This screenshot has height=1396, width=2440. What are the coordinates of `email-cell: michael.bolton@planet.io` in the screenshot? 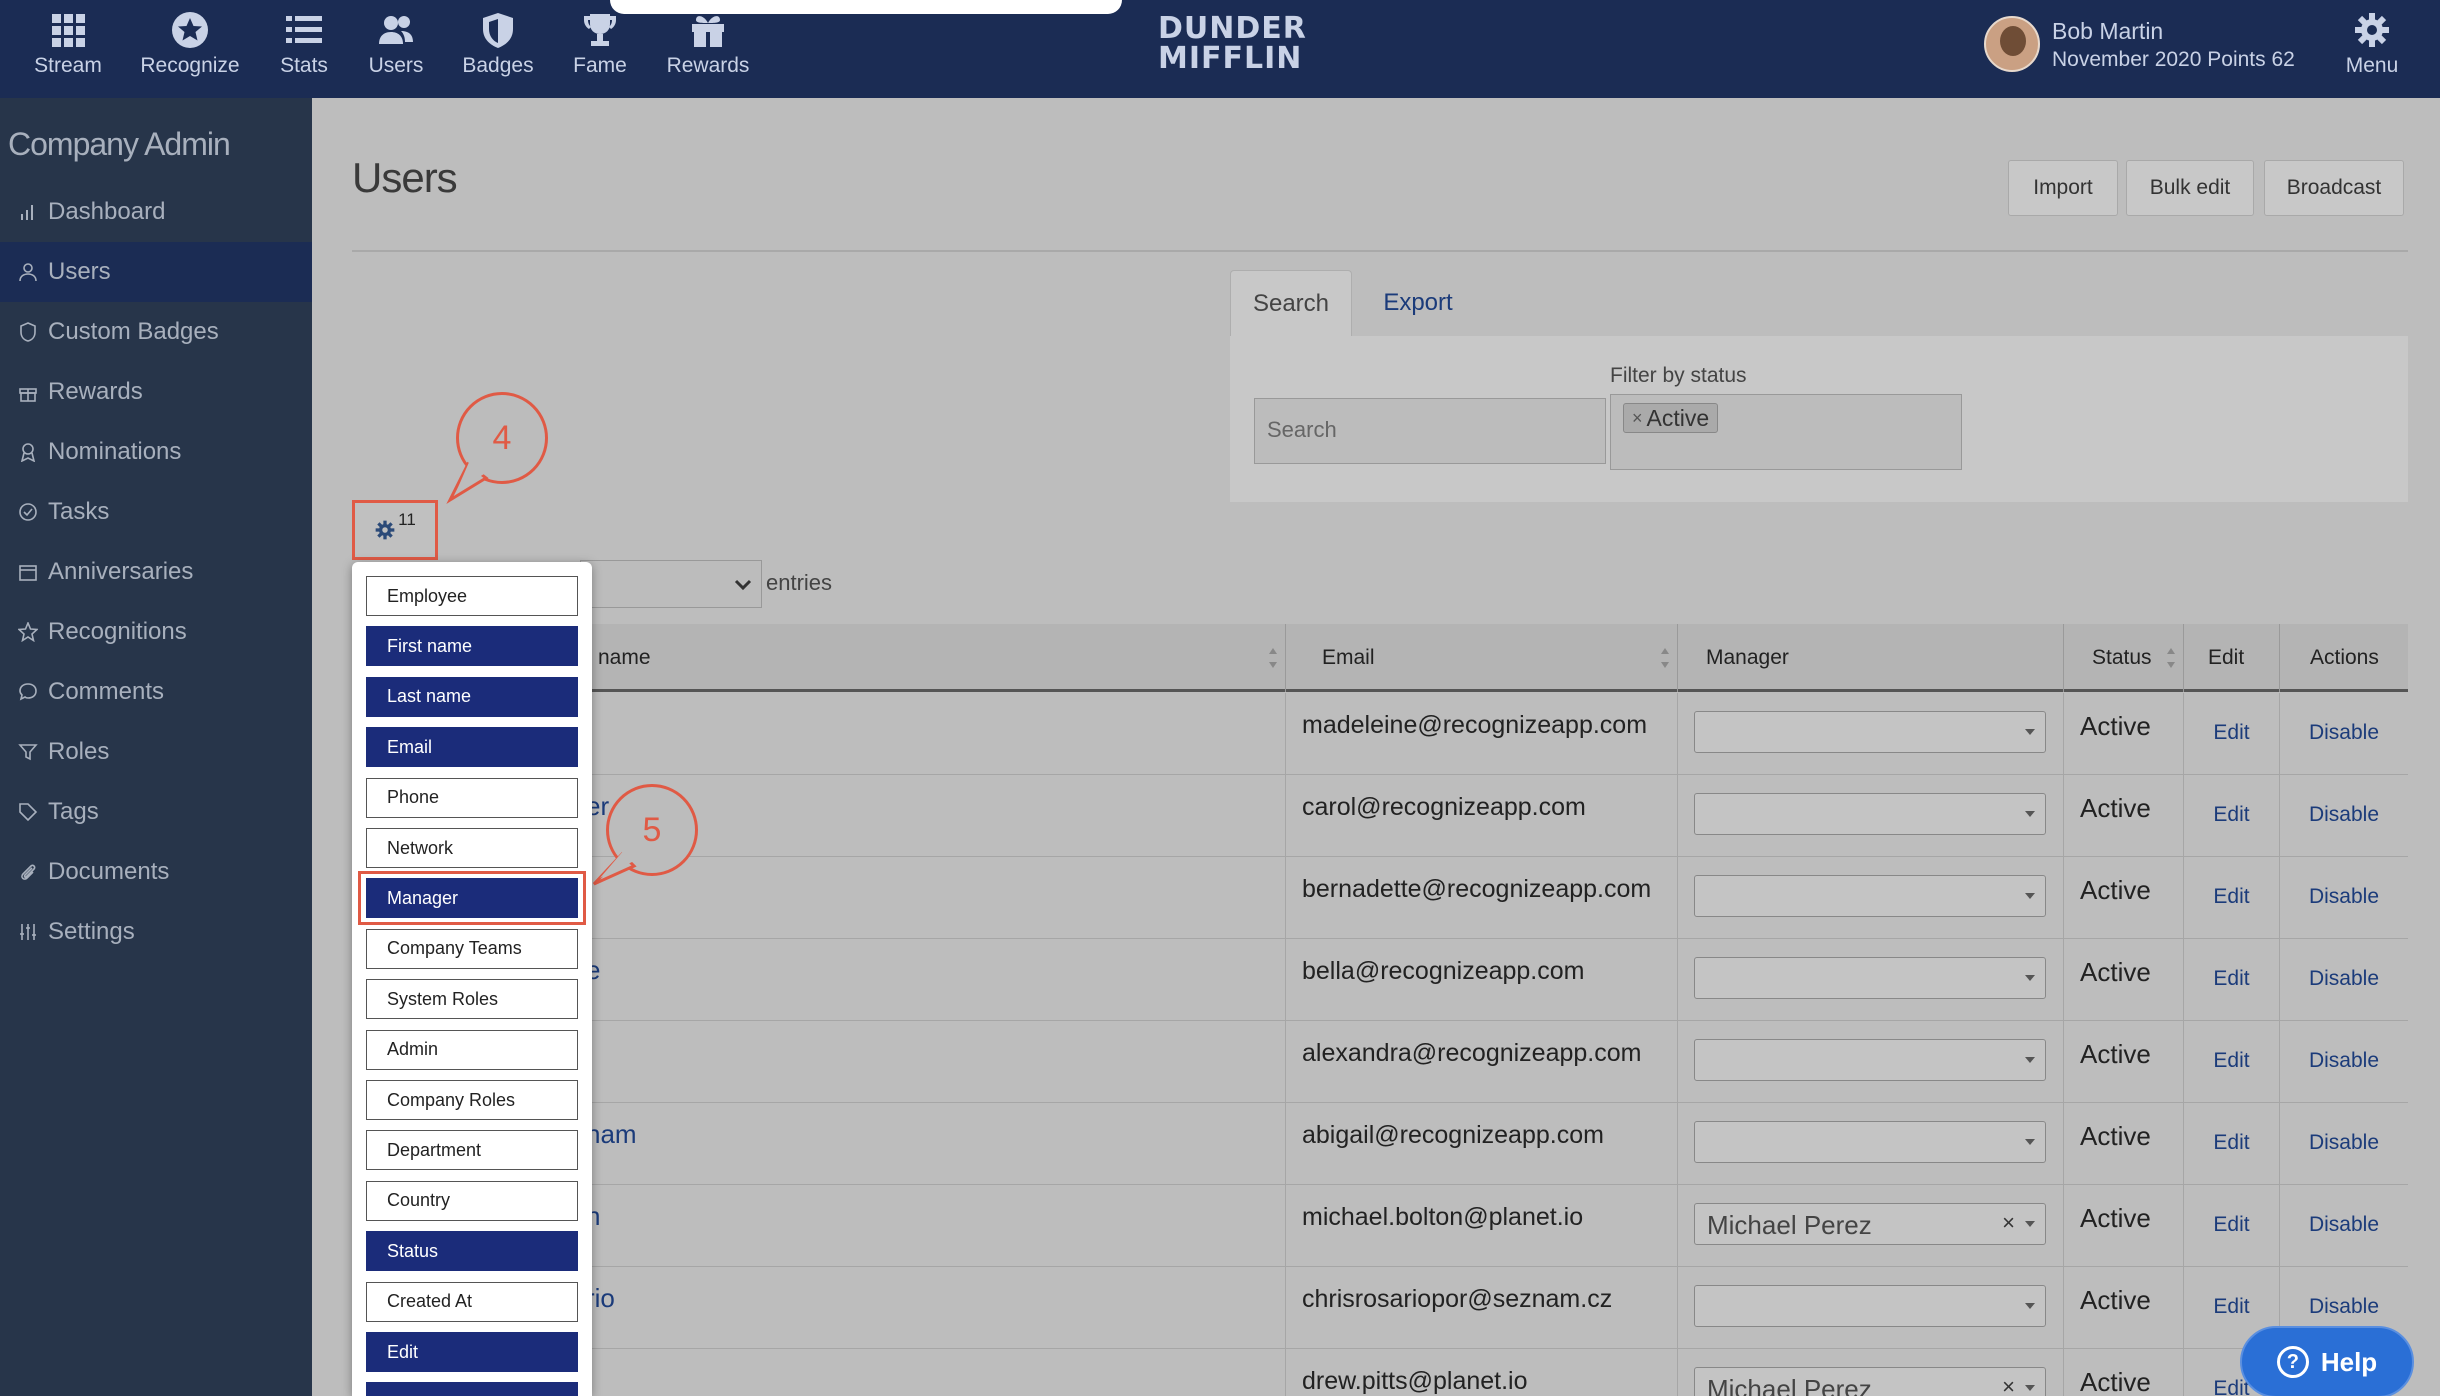 It's located at (1482, 1226).